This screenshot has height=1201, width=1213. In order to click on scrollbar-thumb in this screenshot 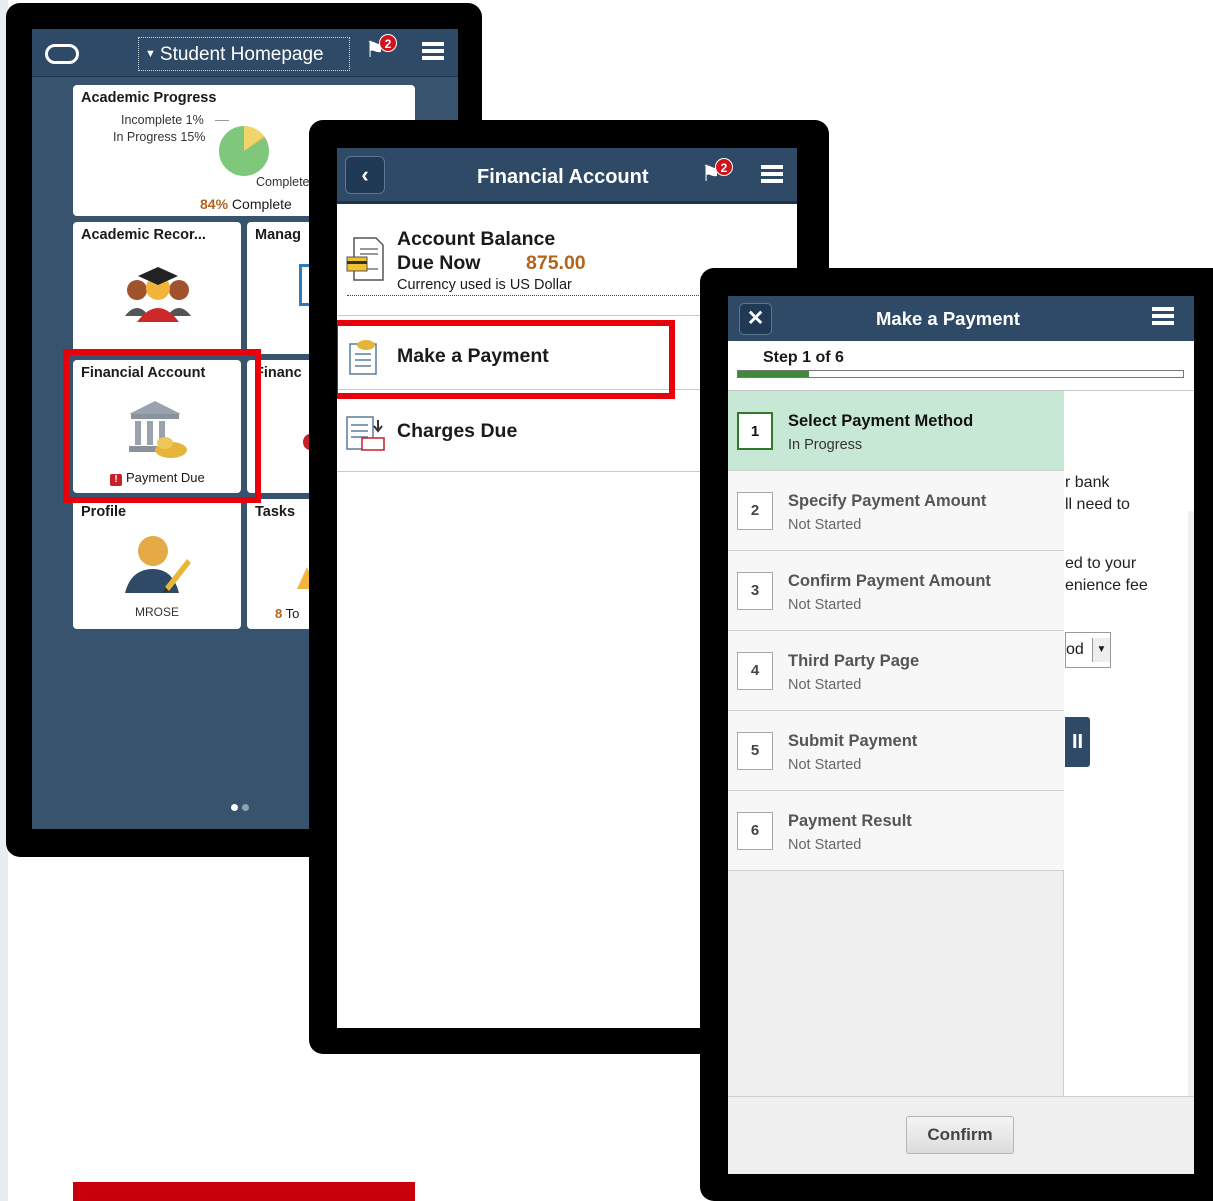, I will do `click(1191, 451)`.